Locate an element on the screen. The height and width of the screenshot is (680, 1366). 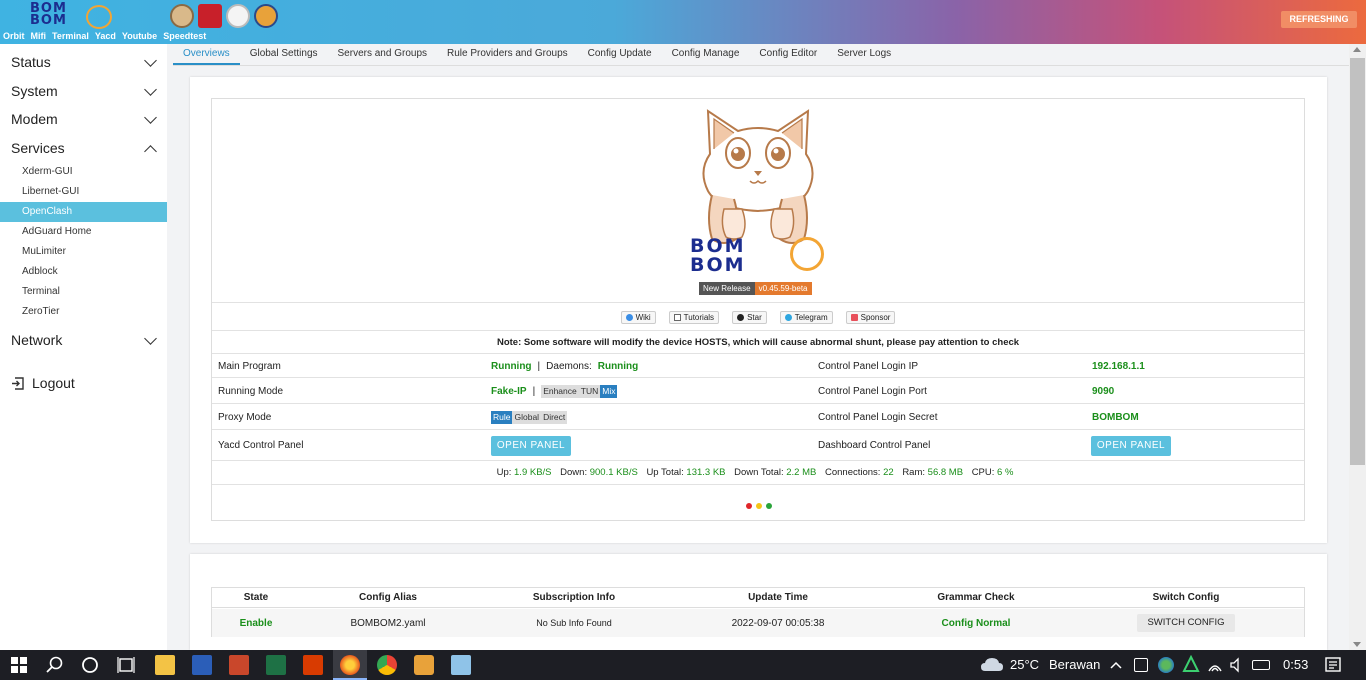
yacd-open-panel-button: OPEN PANEL is located at coordinates (531, 445).